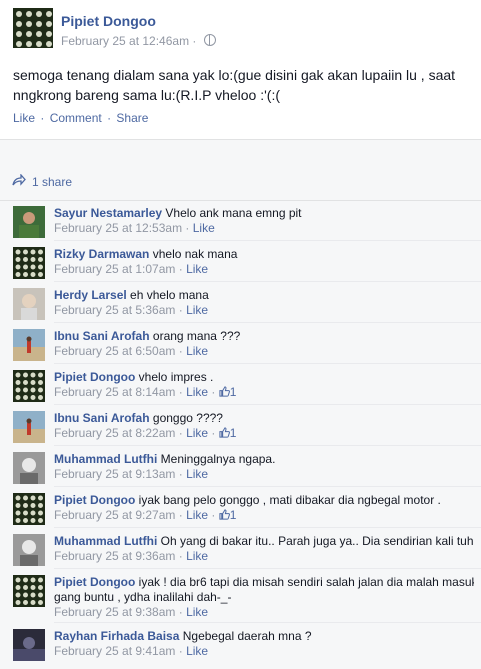 The image size is (481, 669). What do you see at coordinates (114, 351) in the screenshot?
I see `comment-timestamp: February 25 at 6:50am` at bounding box center [114, 351].